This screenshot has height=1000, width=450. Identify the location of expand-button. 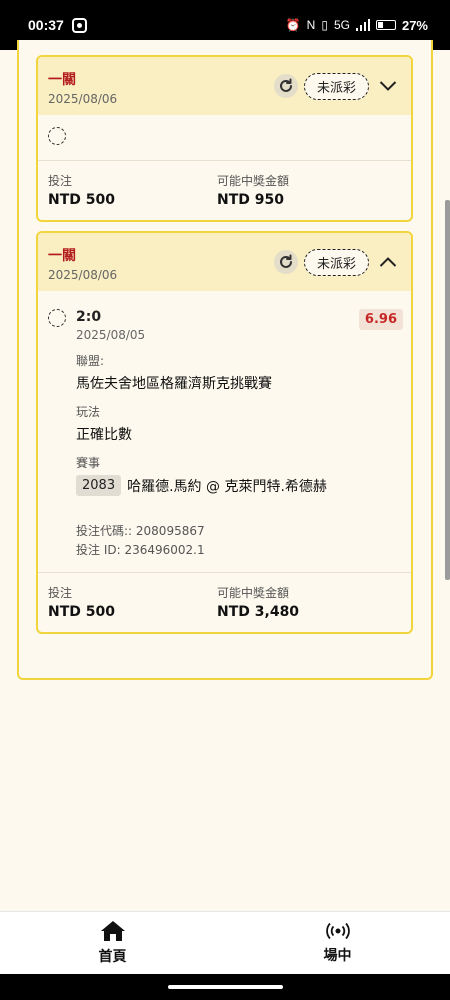
(388, 86).